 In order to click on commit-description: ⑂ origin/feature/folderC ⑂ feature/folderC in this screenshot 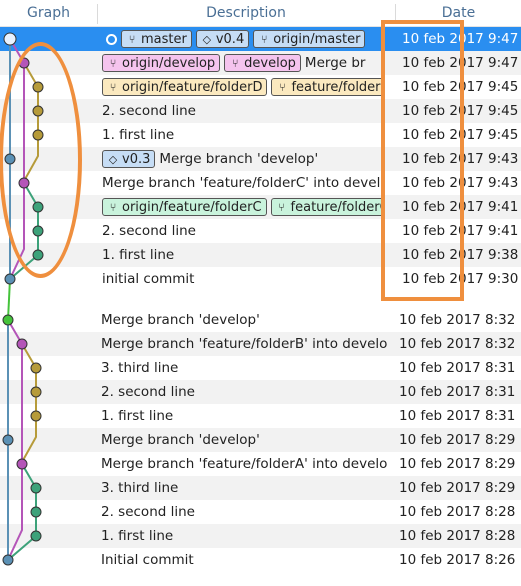, I will do `click(243, 207)`.